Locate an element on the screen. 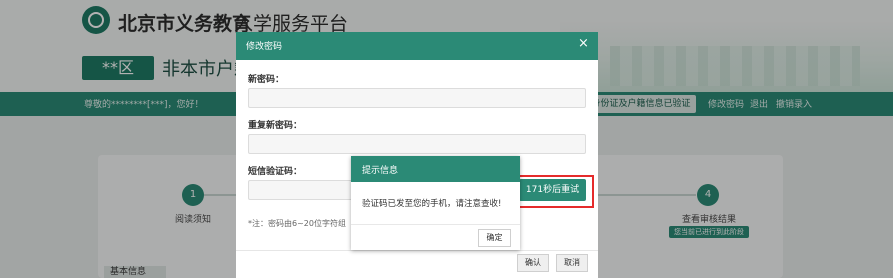 The width and height of the screenshot is (893, 278). tip-dialog-title: 提示信息 is located at coordinates (380, 171).